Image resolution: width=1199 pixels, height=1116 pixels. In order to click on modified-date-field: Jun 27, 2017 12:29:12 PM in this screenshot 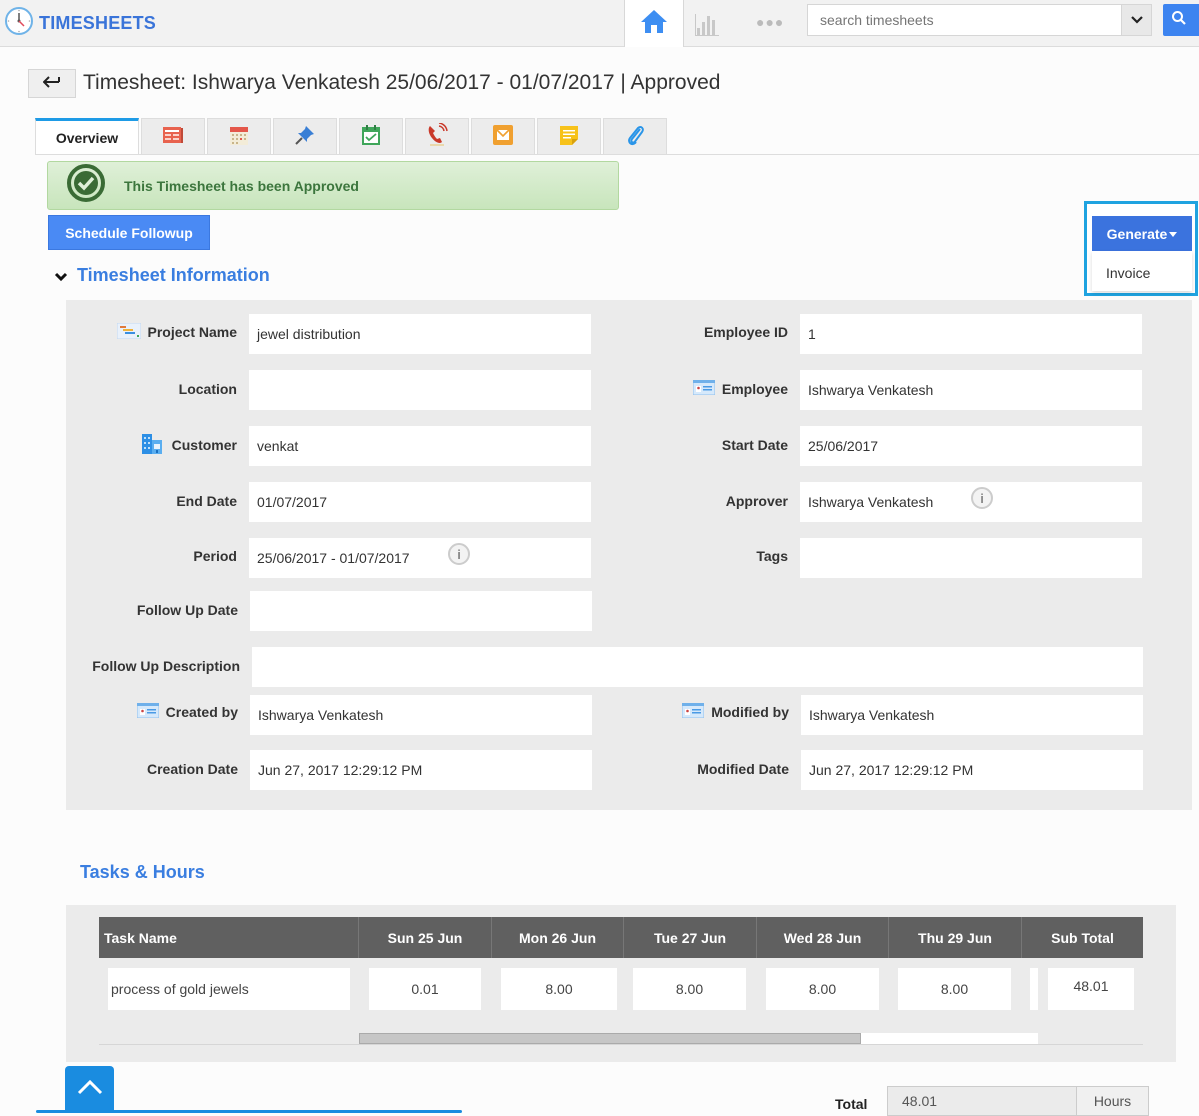, I will do `click(972, 770)`.